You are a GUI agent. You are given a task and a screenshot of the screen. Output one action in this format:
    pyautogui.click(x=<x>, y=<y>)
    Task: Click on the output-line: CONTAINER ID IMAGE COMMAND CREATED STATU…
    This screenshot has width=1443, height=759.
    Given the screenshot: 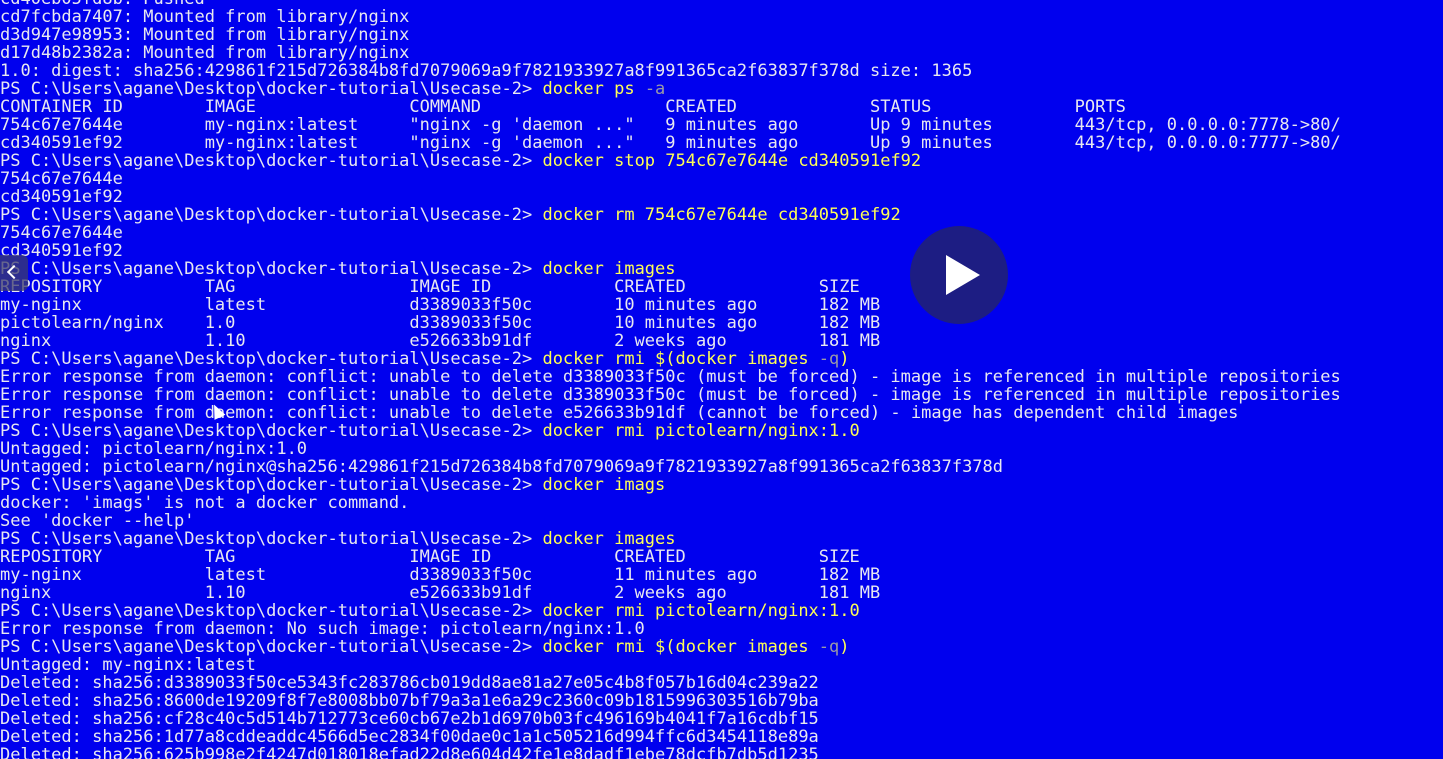 What is the action you would take?
    pyautogui.click(x=563, y=107)
    